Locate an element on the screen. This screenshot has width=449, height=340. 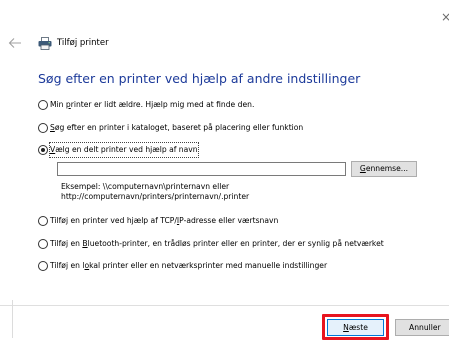
radio-local-network-manual is located at coordinates (43, 266).